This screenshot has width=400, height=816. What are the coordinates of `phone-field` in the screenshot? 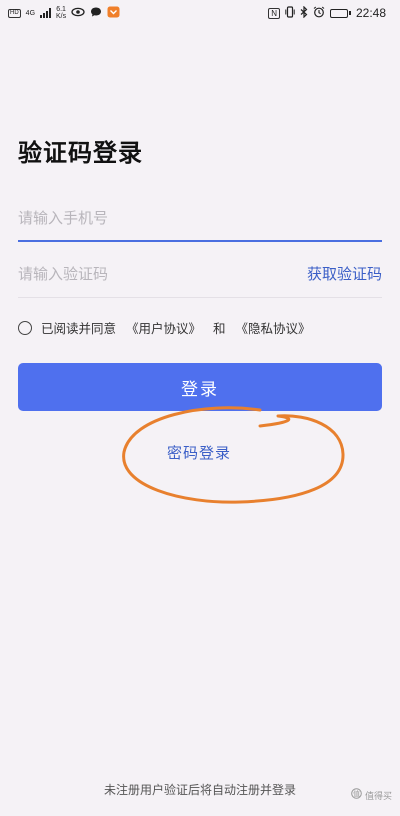 It's located at (200, 219).